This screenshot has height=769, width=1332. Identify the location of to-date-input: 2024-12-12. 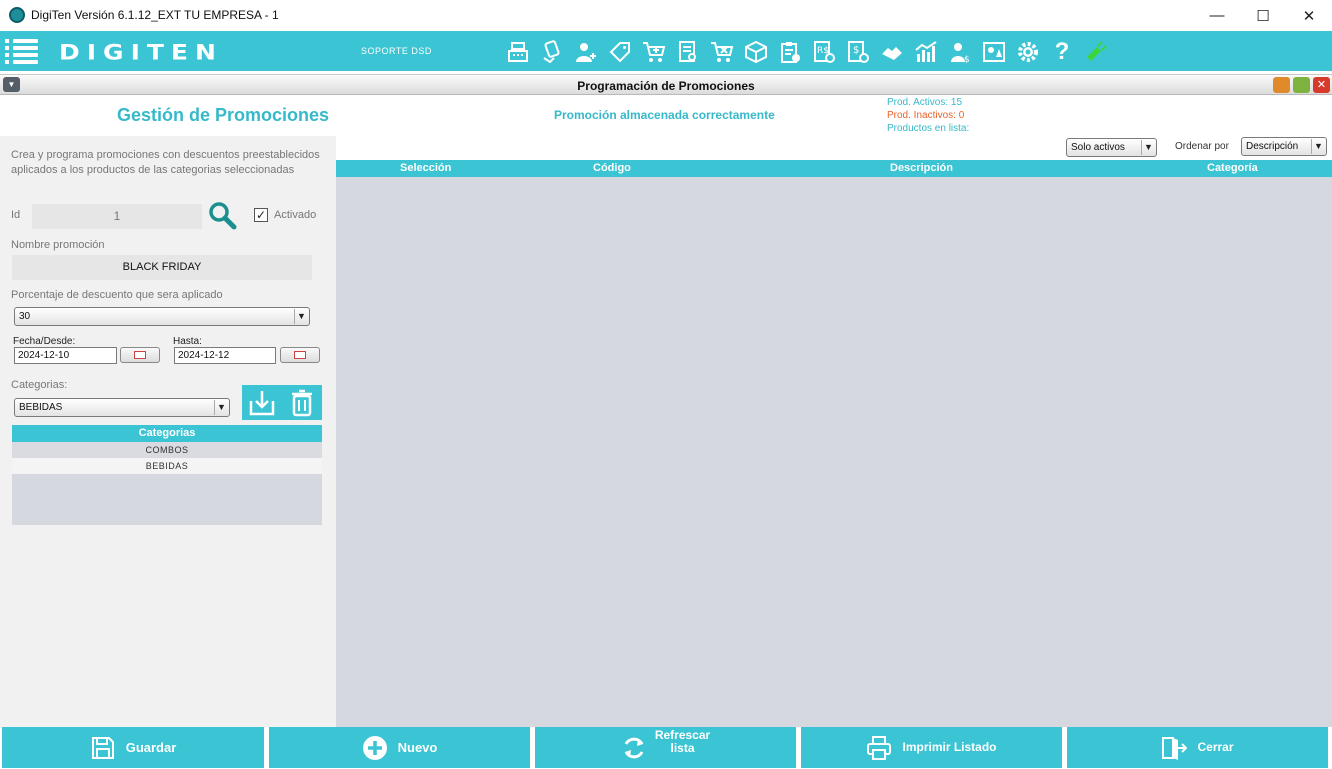
(225, 355).